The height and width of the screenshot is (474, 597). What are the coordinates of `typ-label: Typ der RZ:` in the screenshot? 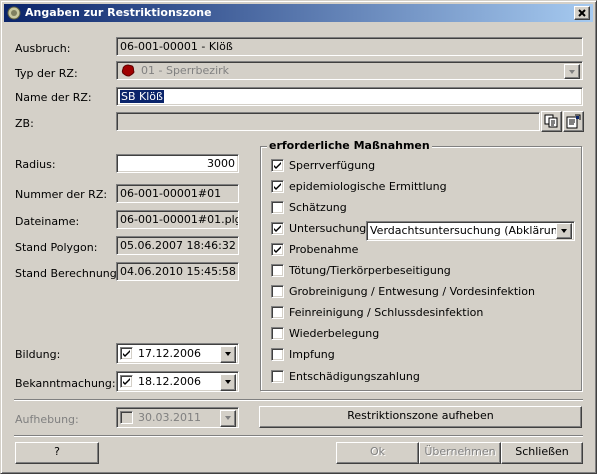 It's located at (46, 73).